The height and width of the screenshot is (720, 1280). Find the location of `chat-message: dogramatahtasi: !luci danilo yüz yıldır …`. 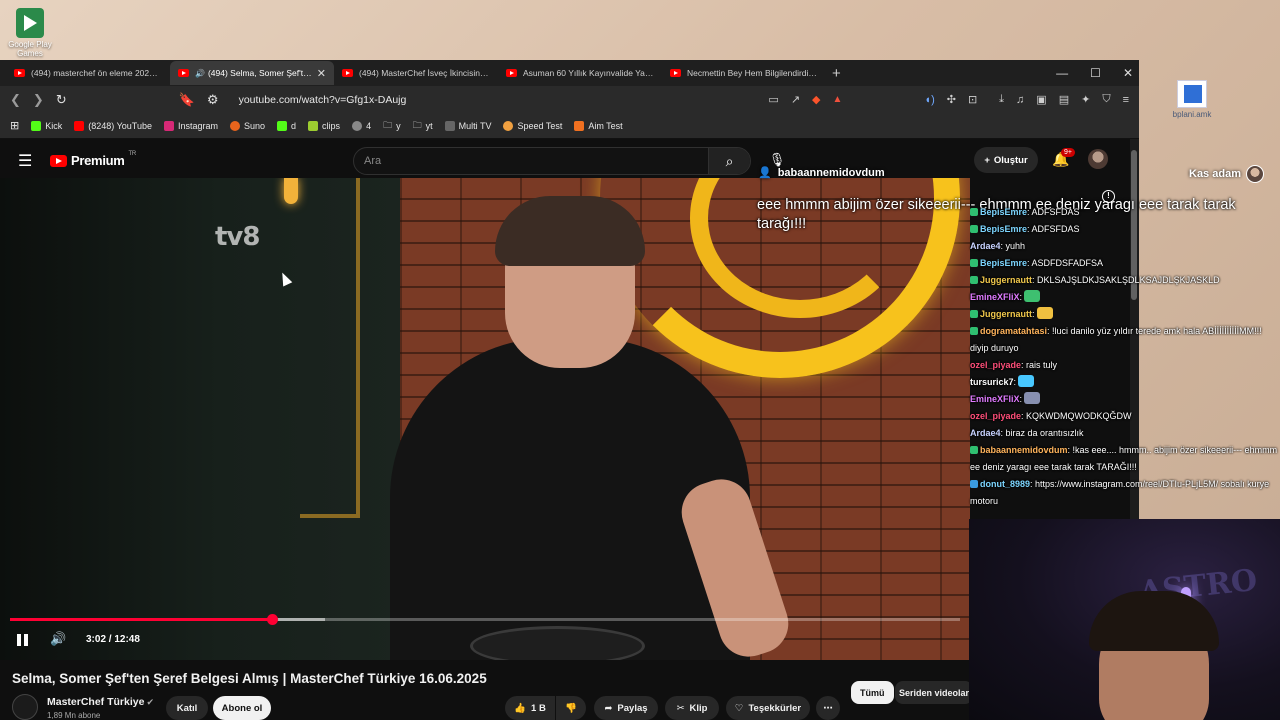

chat-message: dogramatahtasi: !luci danilo yüz yıldır … is located at coordinates (1122, 340).